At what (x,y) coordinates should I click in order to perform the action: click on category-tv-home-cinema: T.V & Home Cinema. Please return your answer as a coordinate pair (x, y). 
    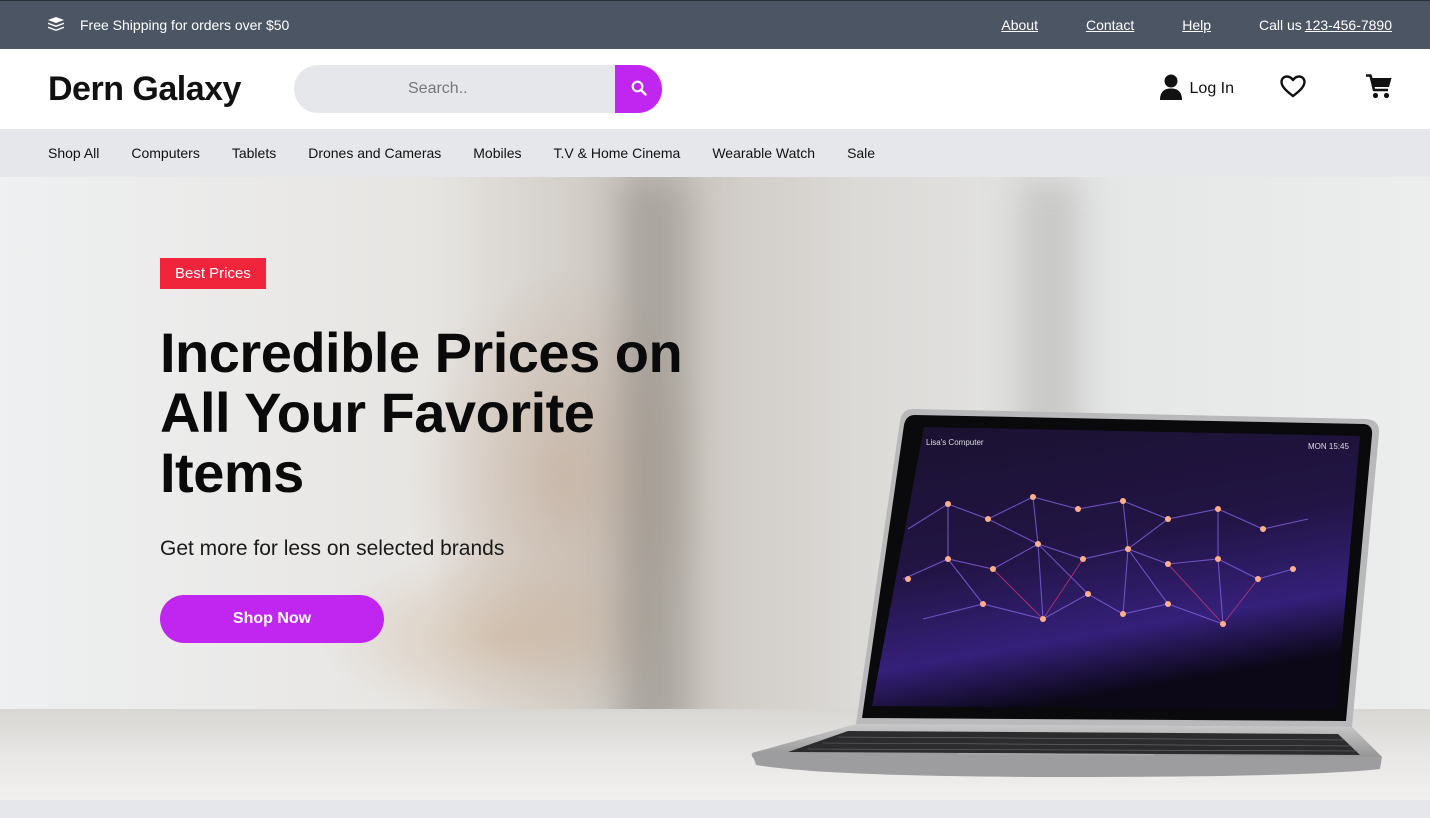
    Looking at the image, I should click on (617, 153).